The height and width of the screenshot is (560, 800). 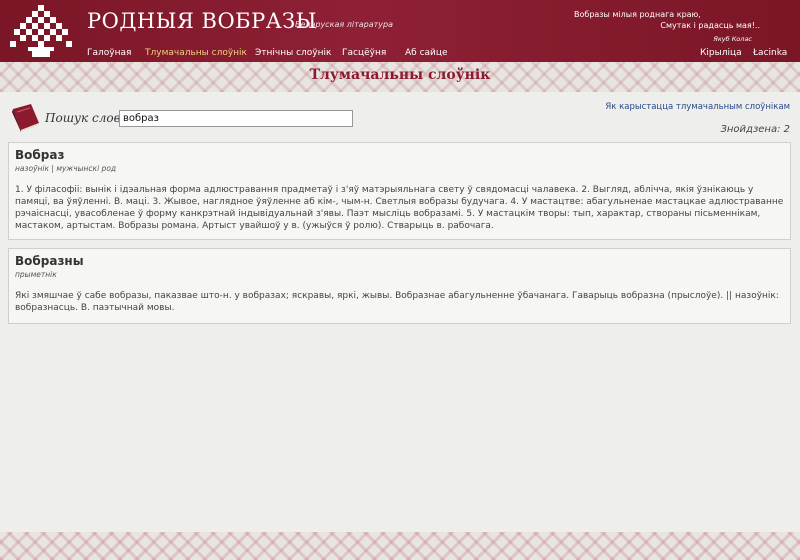 I want to click on nav-item-home: Галоўная, so click(x=109, y=53).